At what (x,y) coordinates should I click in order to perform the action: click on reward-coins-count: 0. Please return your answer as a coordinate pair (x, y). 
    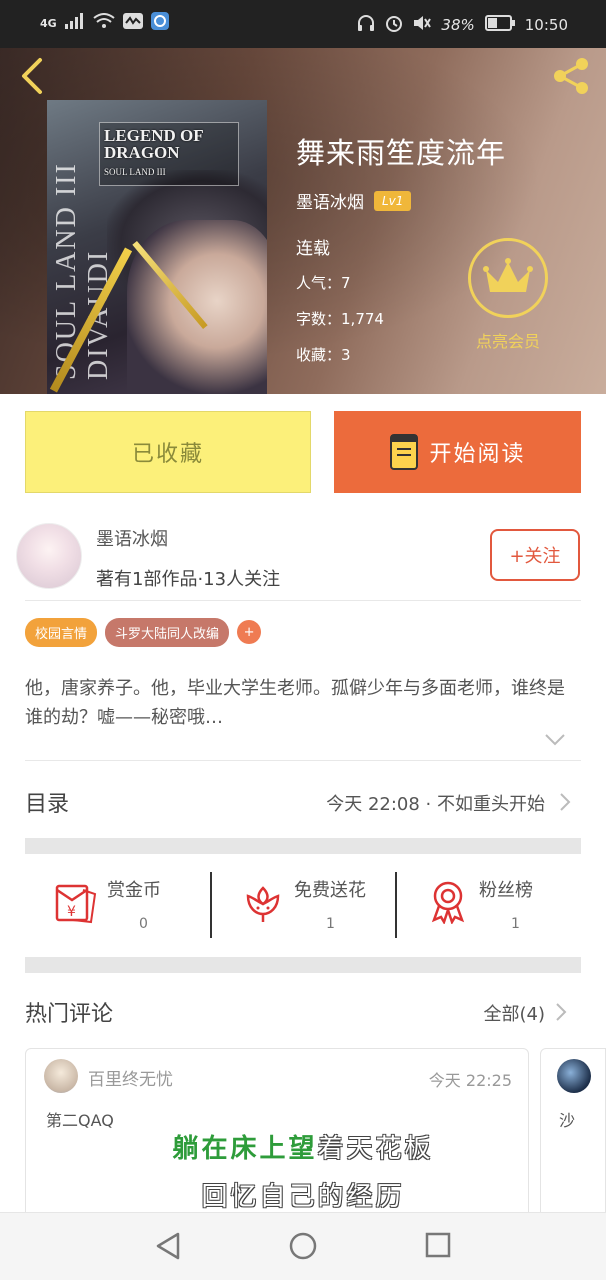
    Looking at the image, I should click on (143, 924).